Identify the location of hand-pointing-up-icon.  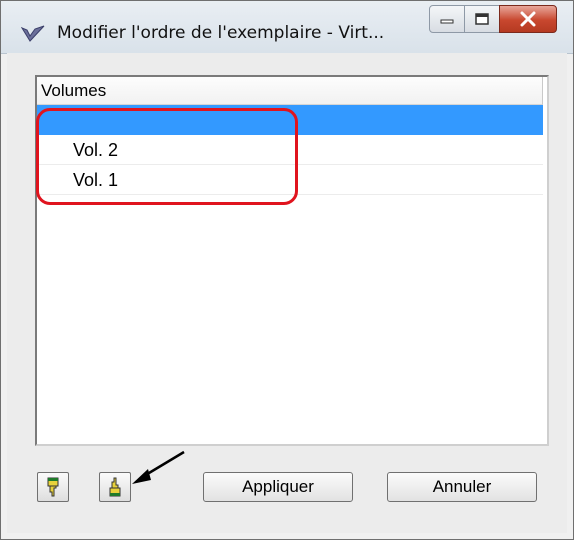
(115, 487).